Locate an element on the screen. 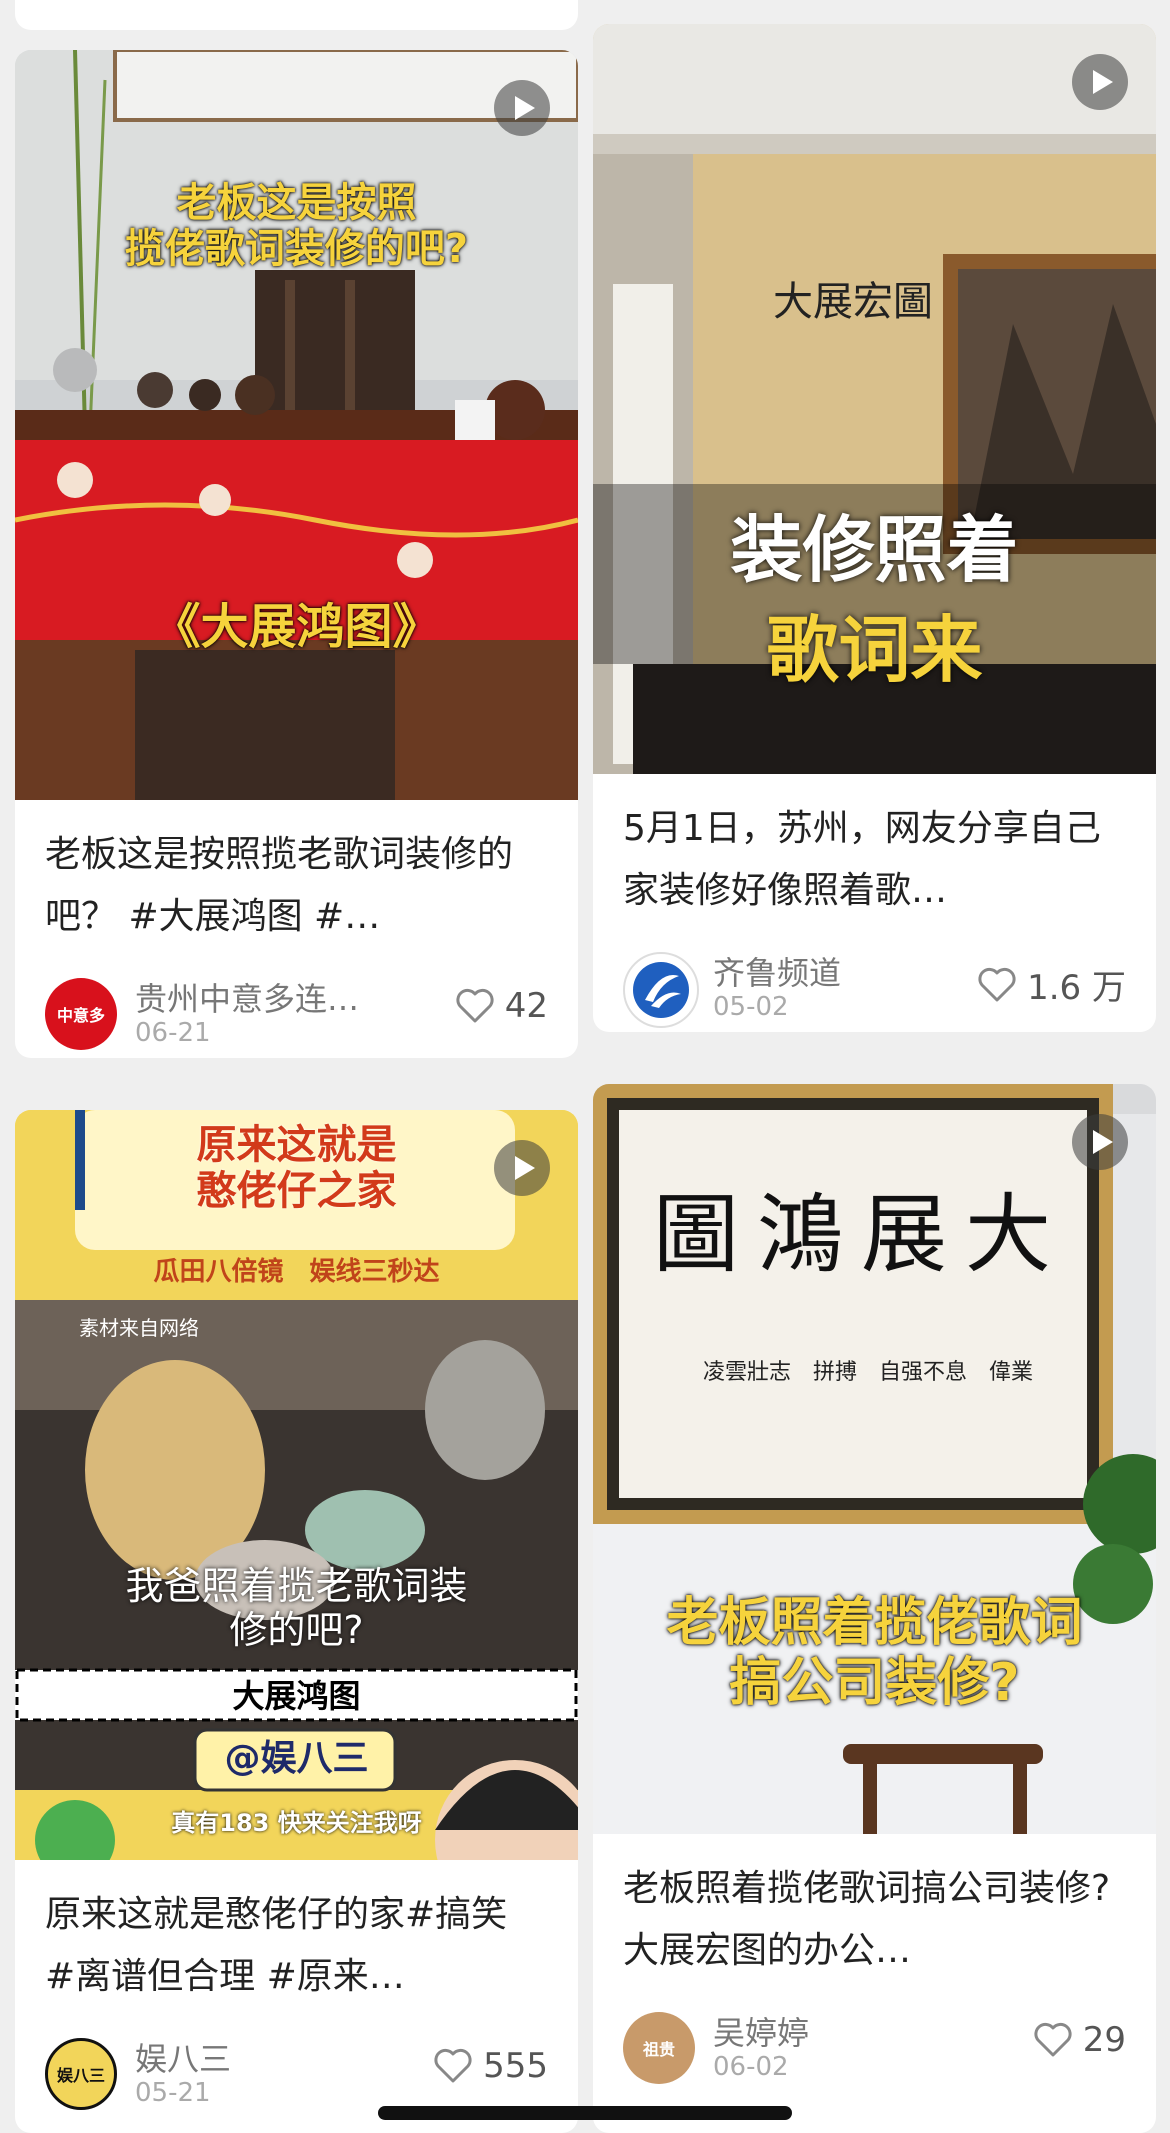 The image size is (1170, 2133). like-button: 1.6 万 is located at coordinates (1051, 984).